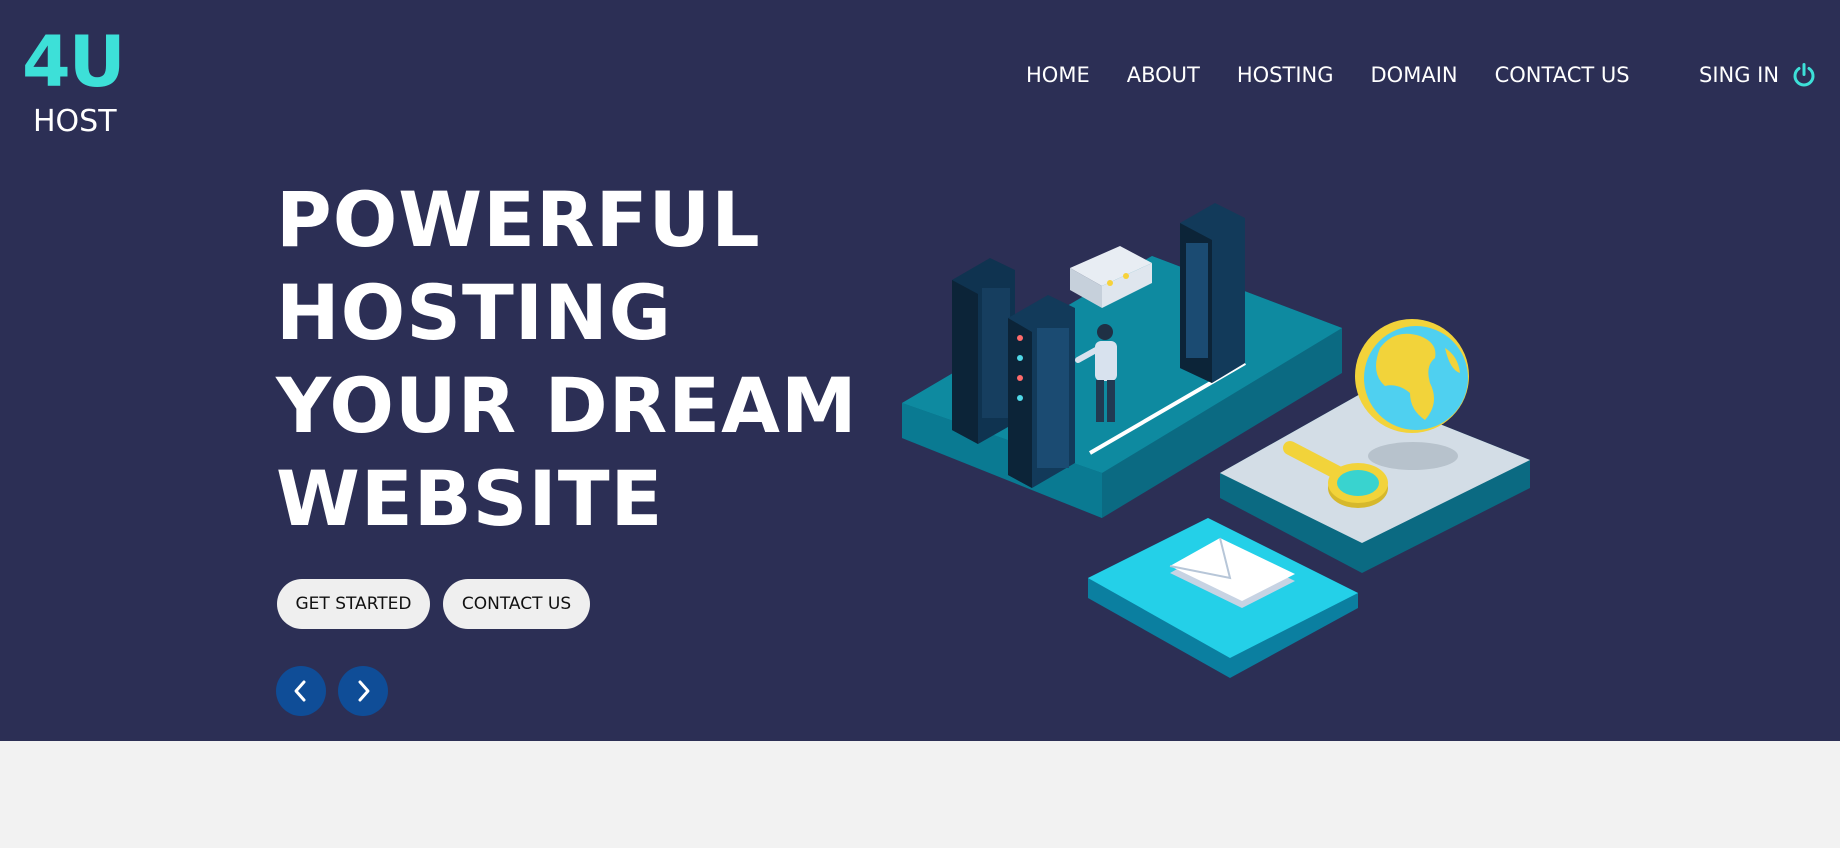 This screenshot has height=848, width=1840. What do you see at coordinates (1804, 75) in the screenshot?
I see `power-icon` at bounding box center [1804, 75].